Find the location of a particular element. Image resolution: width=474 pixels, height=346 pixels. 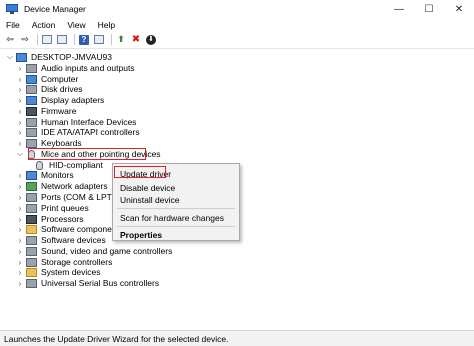

tree-item-audio: › Audio inputs and outputs is located at coordinates (75, 68).